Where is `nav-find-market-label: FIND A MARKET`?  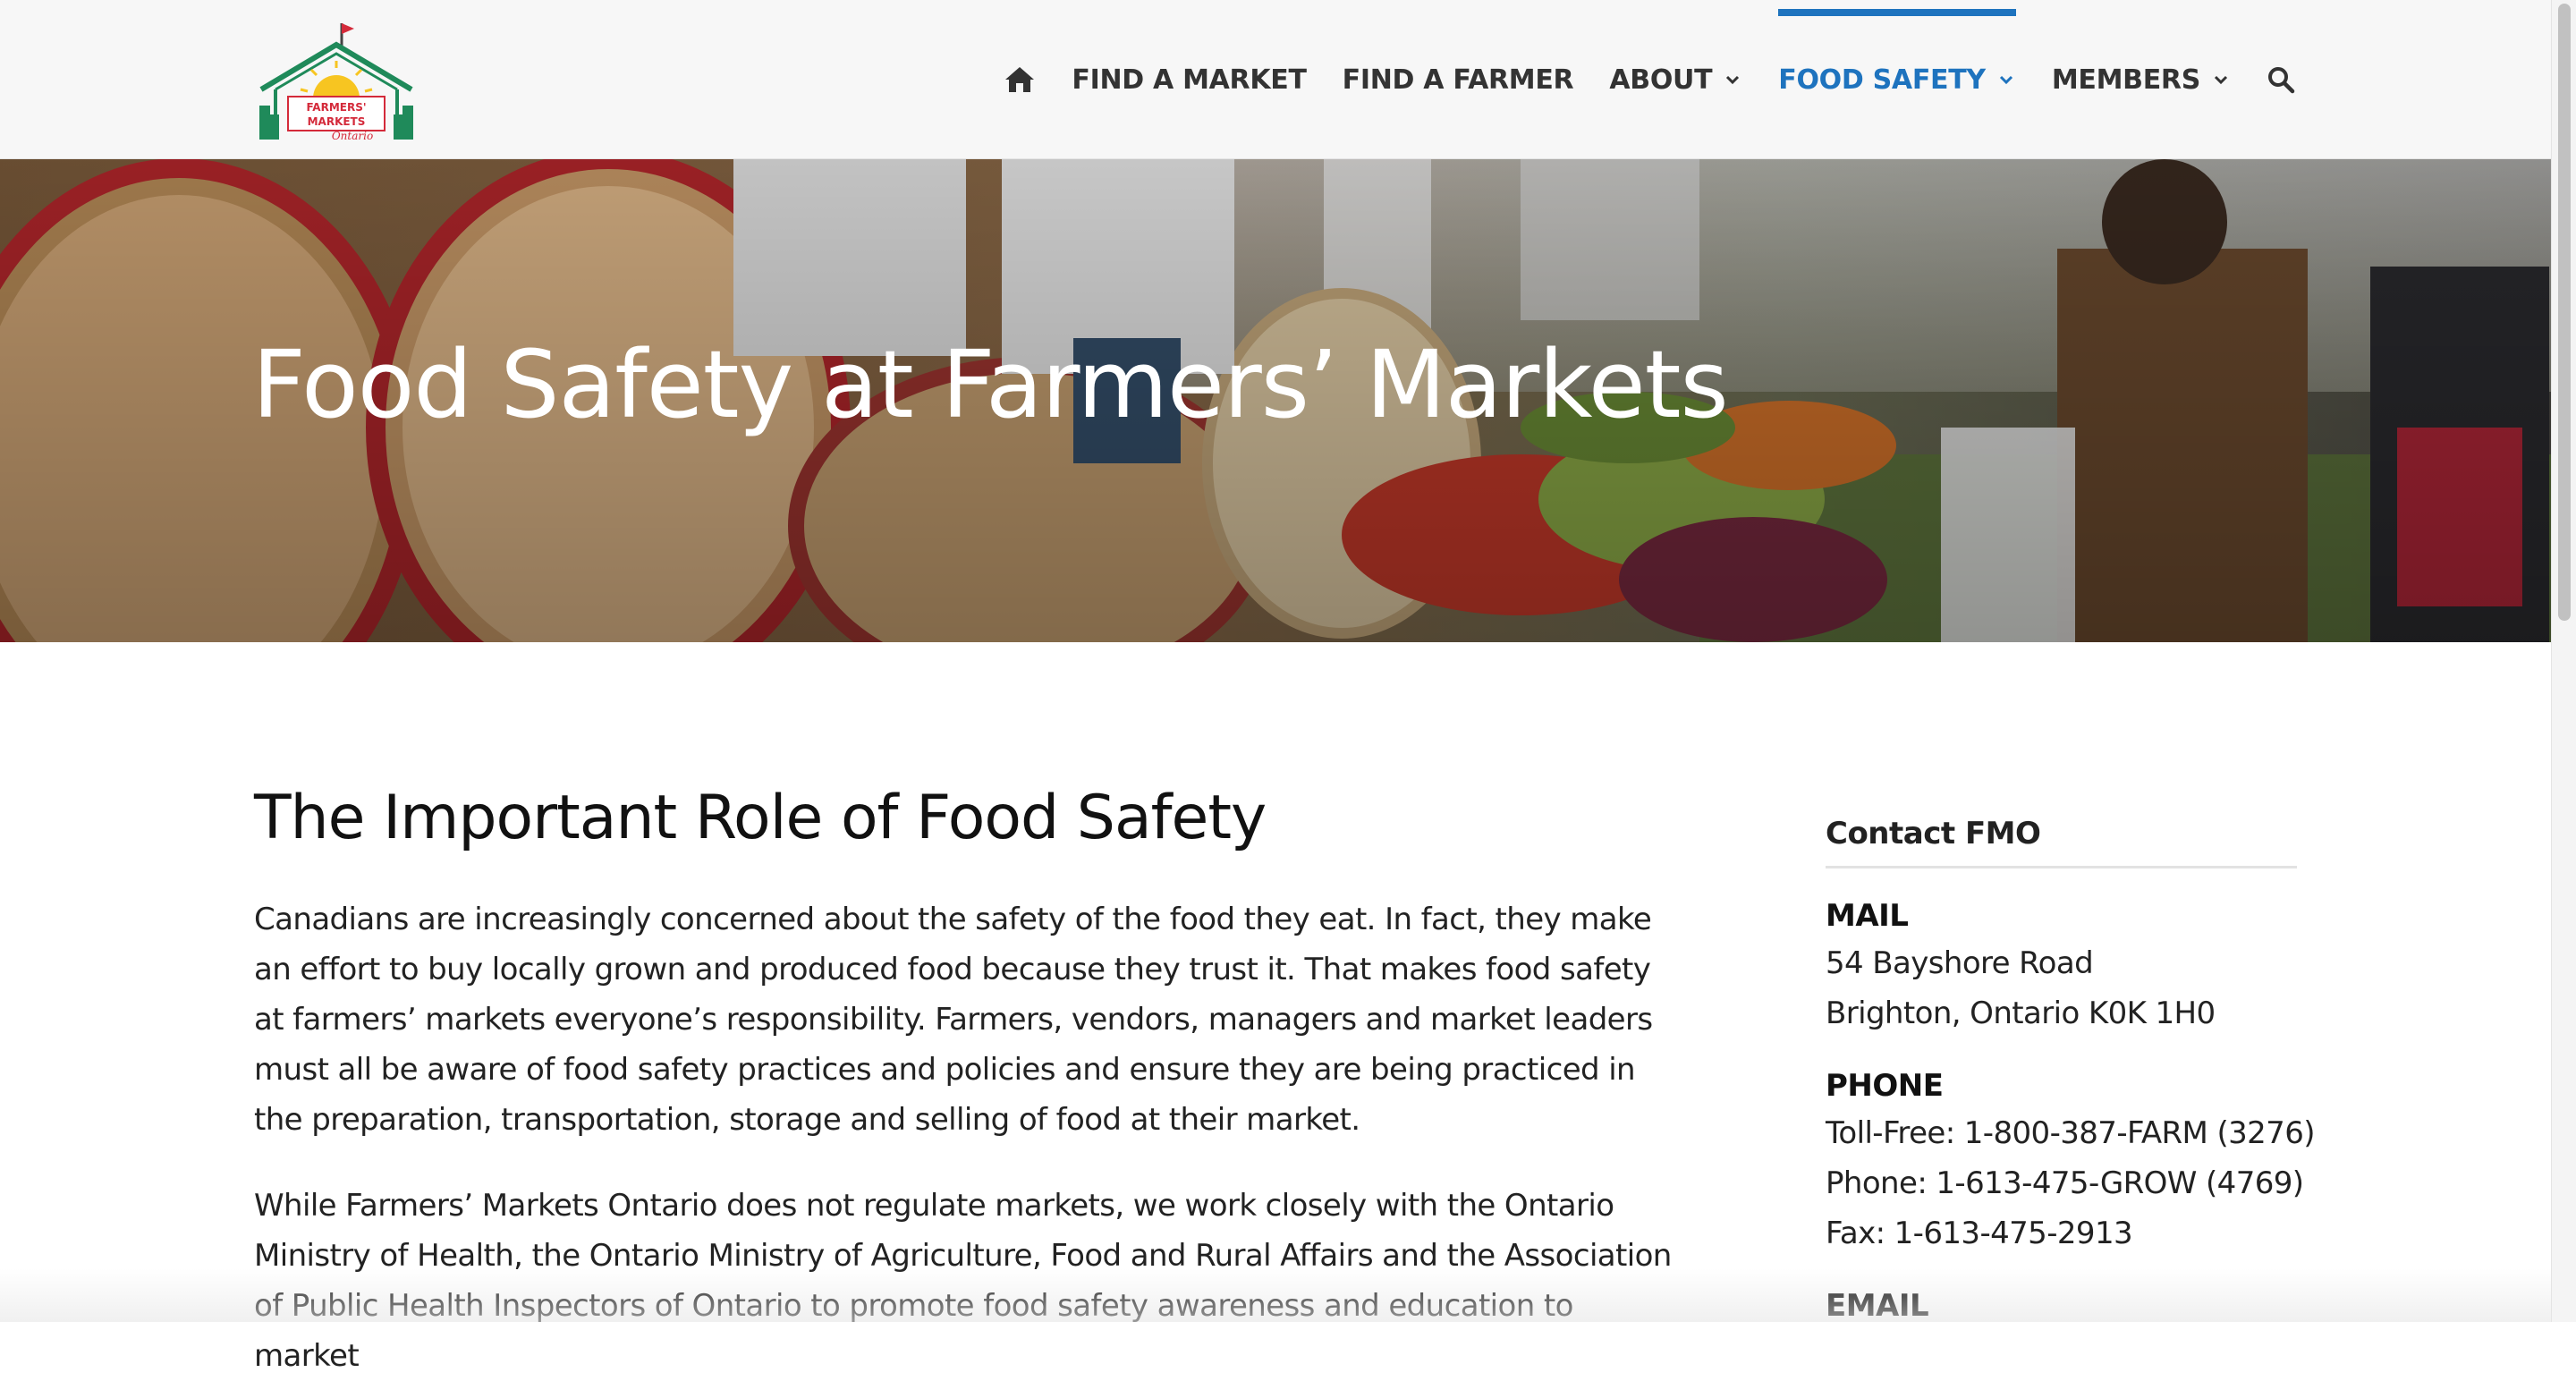
nav-find-market-label: FIND A MARKET is located at coordinates (1189, 80).